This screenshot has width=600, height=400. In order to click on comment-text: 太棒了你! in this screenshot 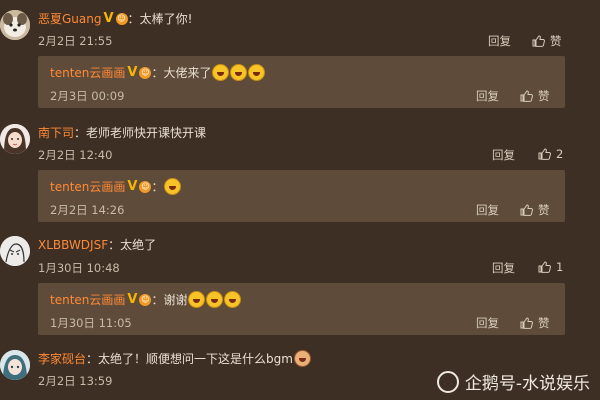, I will do `click(166, 19)`.